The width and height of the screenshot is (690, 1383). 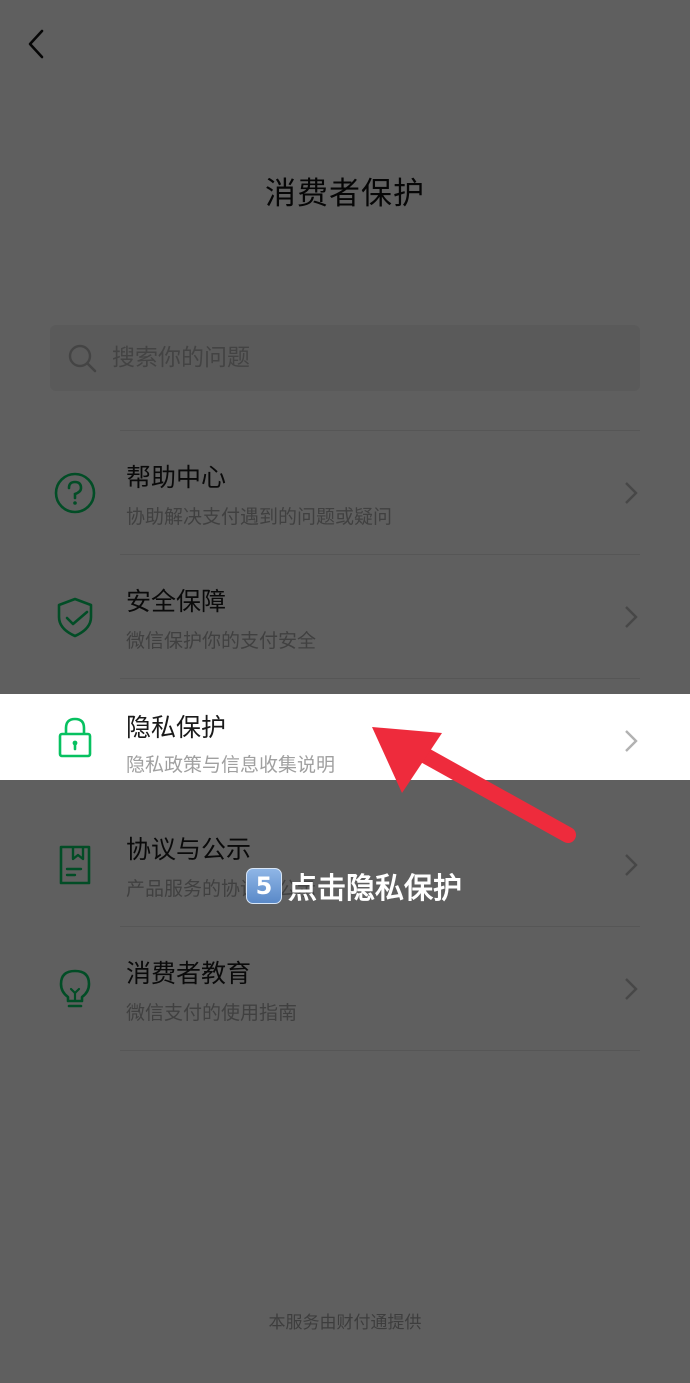 I want to click on search-box, so click(x=345, y=358).